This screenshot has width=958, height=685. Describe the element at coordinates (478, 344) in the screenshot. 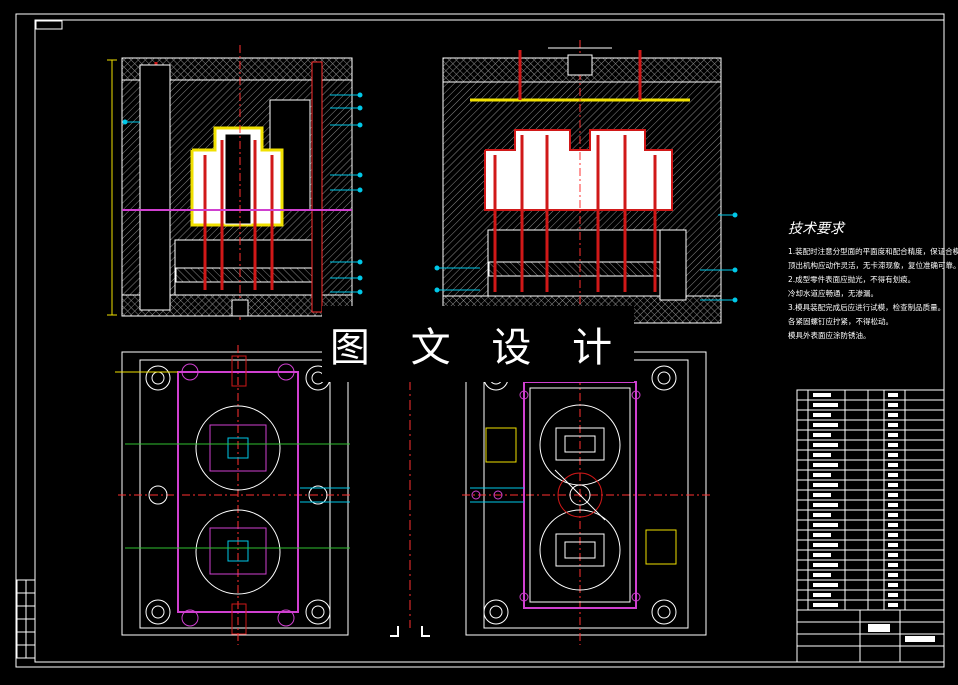

I see `watermark-banner: 图 文 设 计` at that location.